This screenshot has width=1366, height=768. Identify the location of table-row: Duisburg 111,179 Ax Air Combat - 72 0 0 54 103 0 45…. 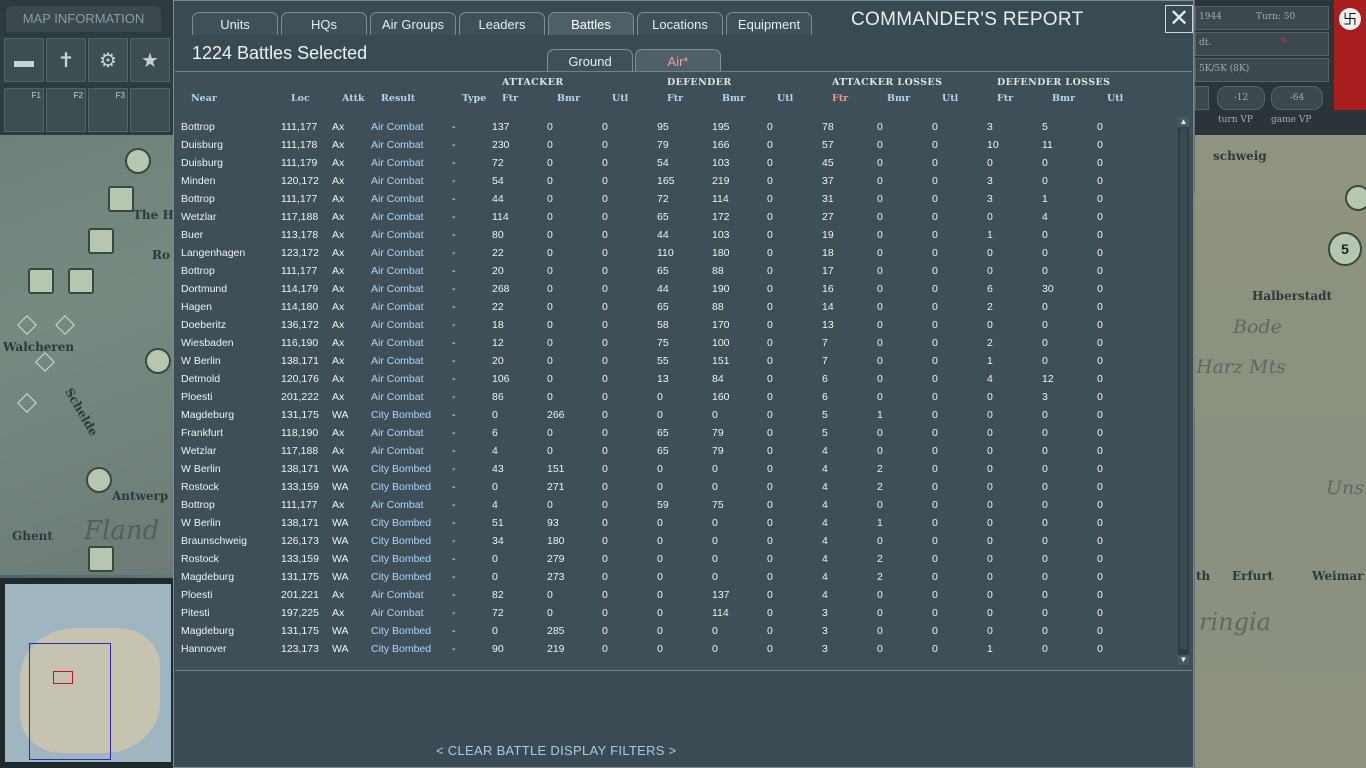
(675, 163).